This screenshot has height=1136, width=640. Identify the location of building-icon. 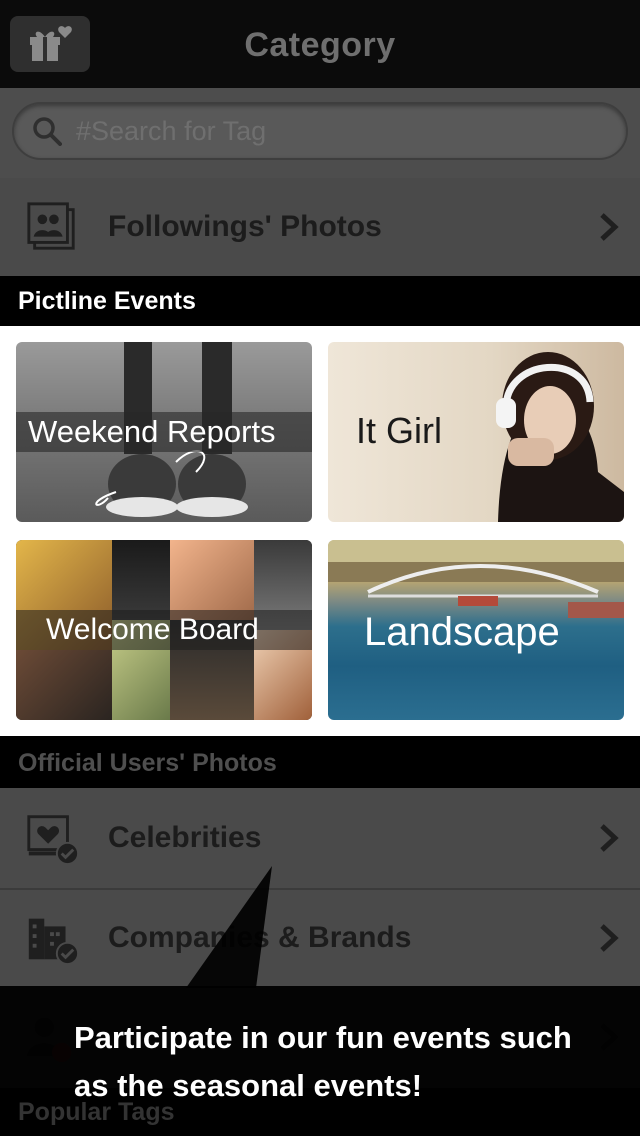
(52, 938).